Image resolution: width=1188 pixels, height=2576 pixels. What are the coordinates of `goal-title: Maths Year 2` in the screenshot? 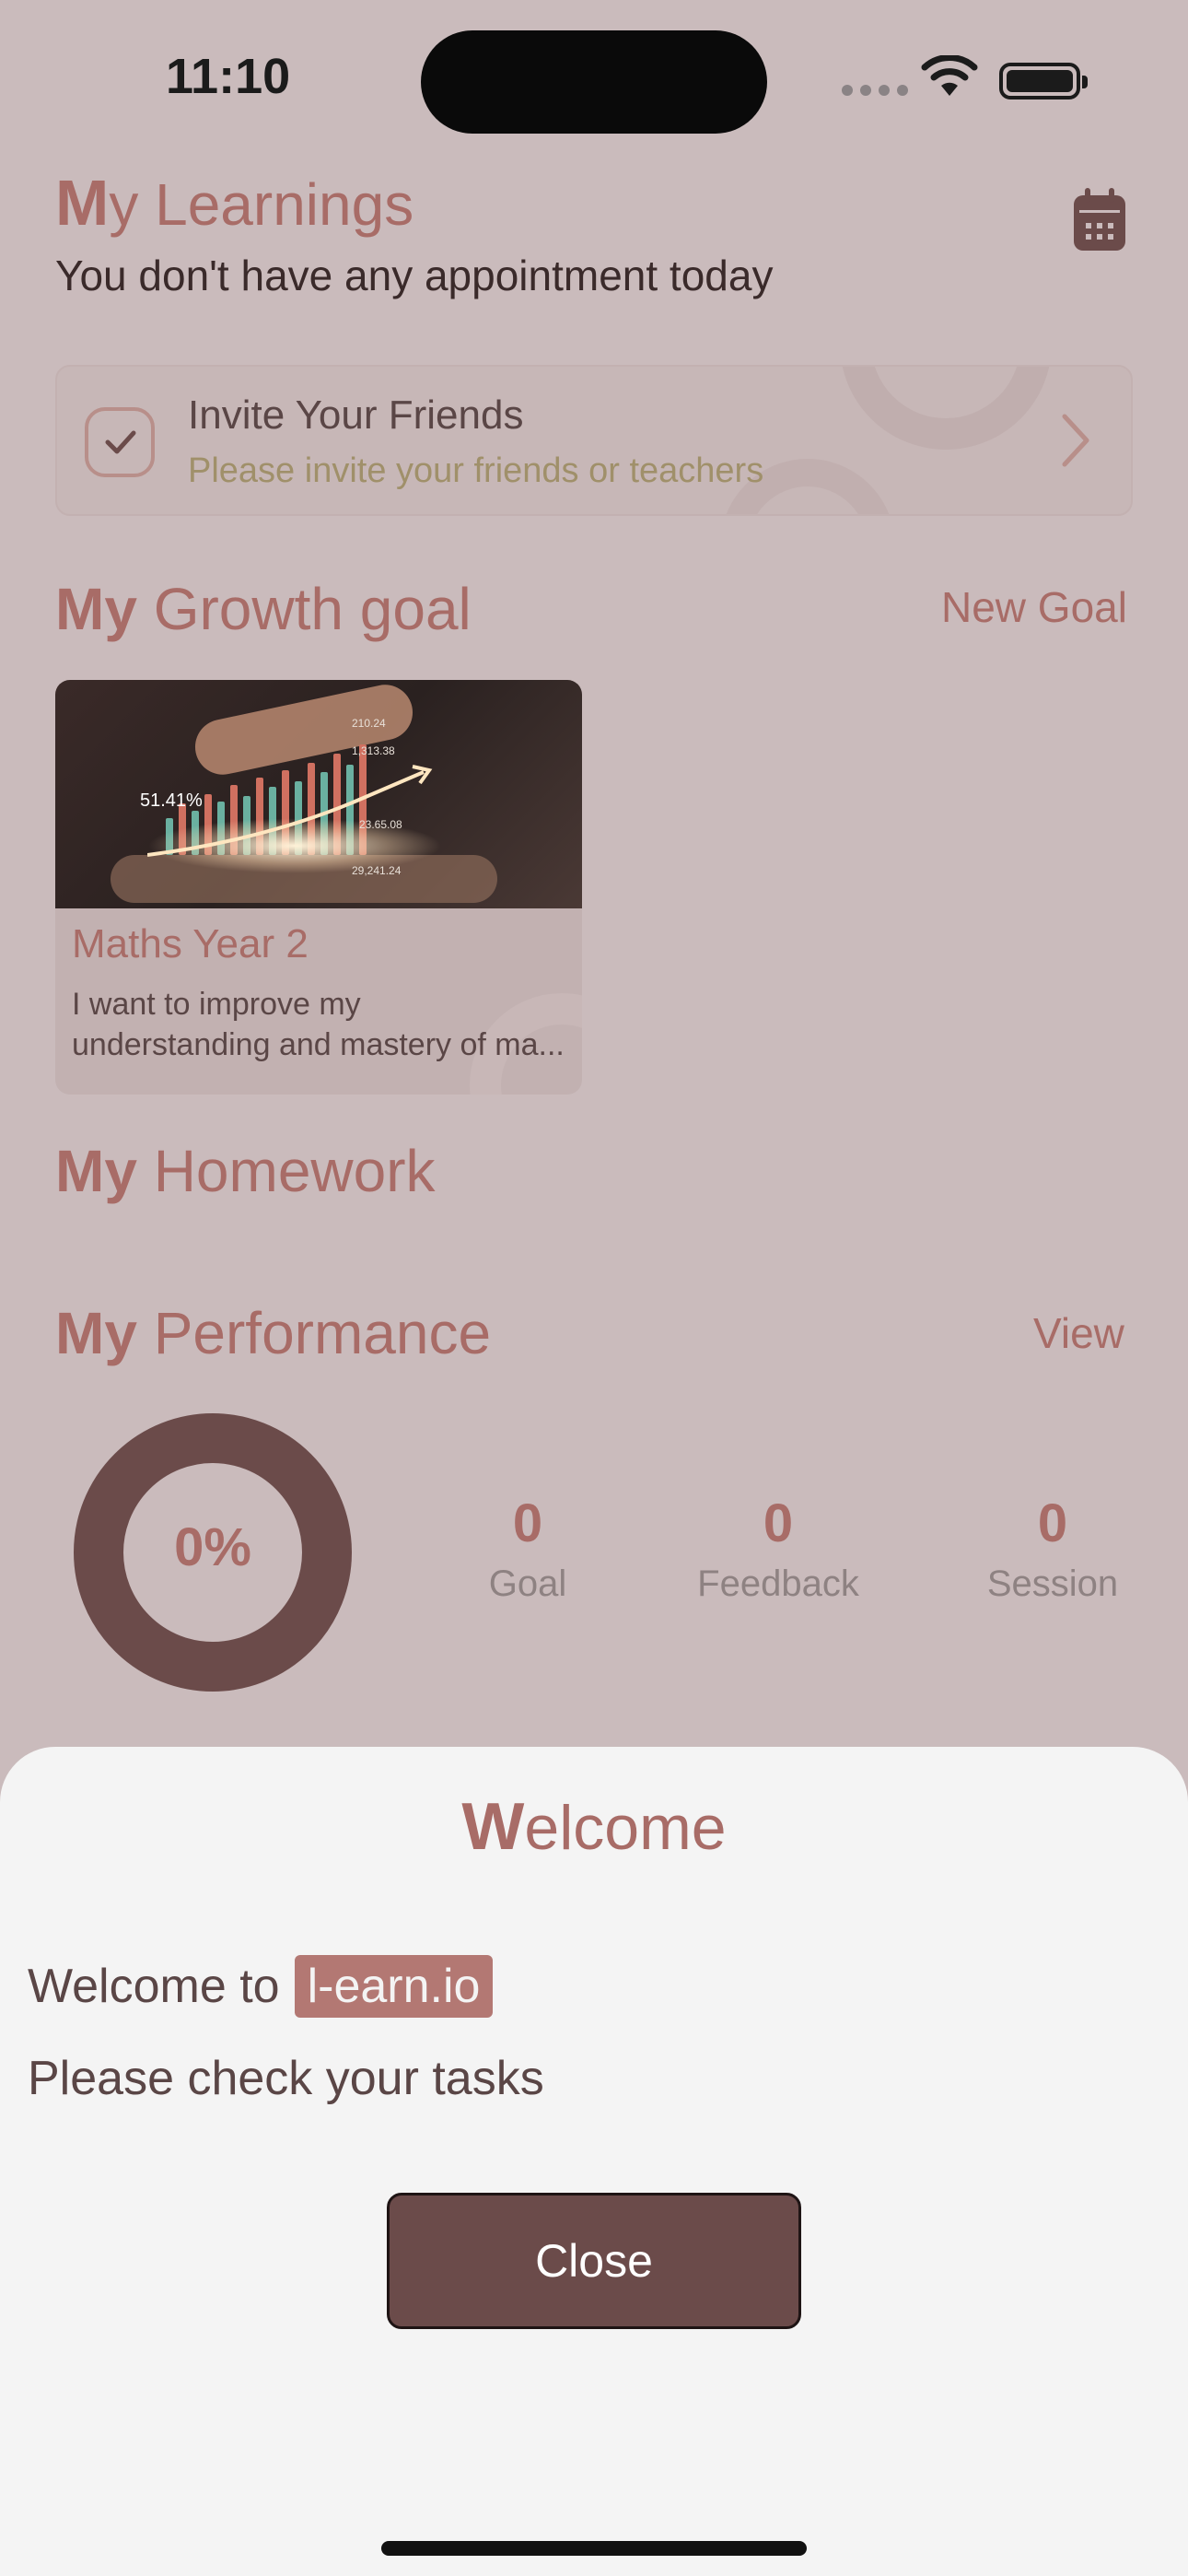 It's located at (190, 943).